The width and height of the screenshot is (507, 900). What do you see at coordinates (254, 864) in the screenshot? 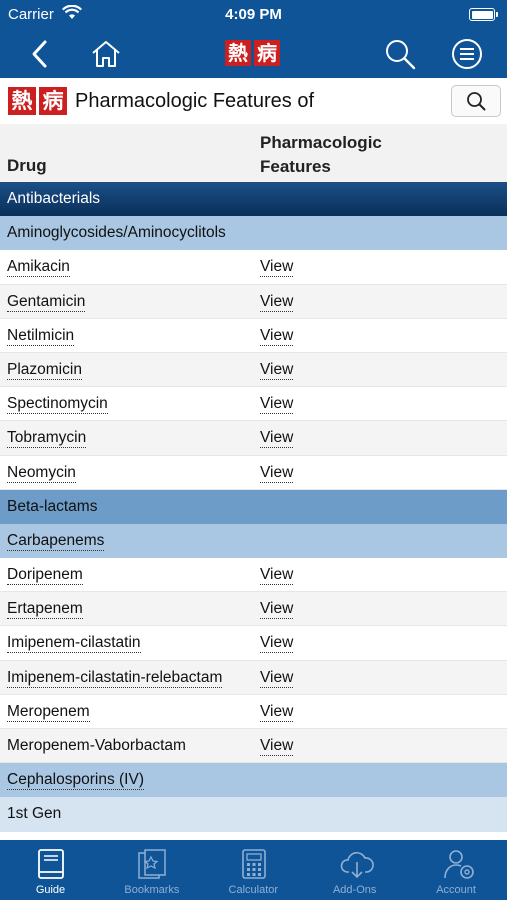
I see `calculator-icon` at bounding box center [254, 864].